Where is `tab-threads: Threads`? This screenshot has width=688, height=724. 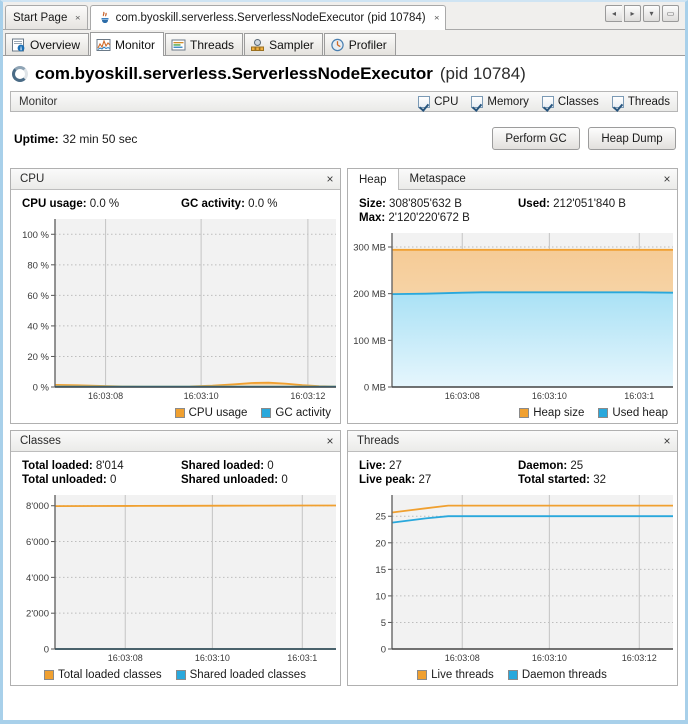
tab-threads: Threads is located at coordinates (204, 44).